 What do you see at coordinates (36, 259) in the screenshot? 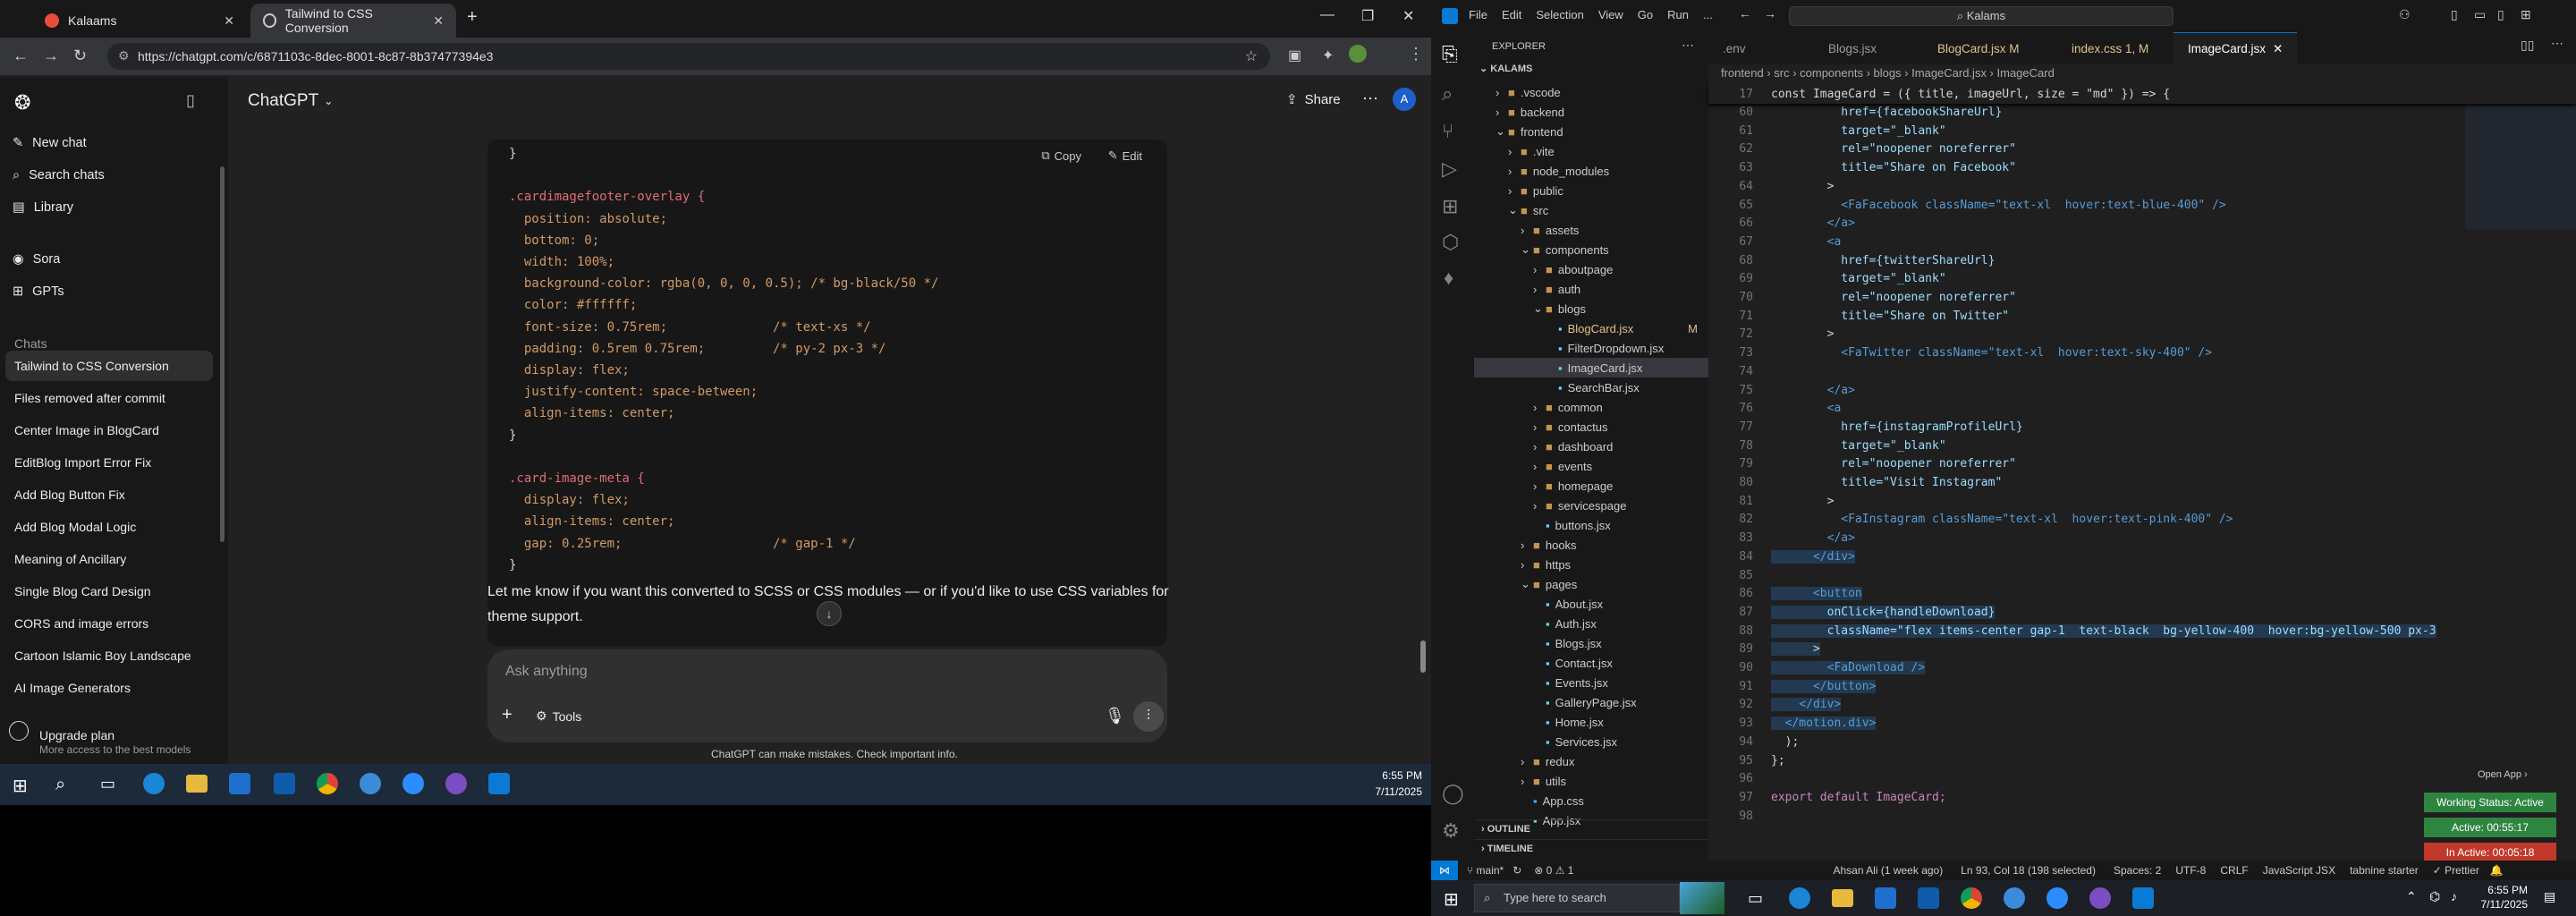
I see `sora-button: ◉ Sora` at bounding box center [36, 259].